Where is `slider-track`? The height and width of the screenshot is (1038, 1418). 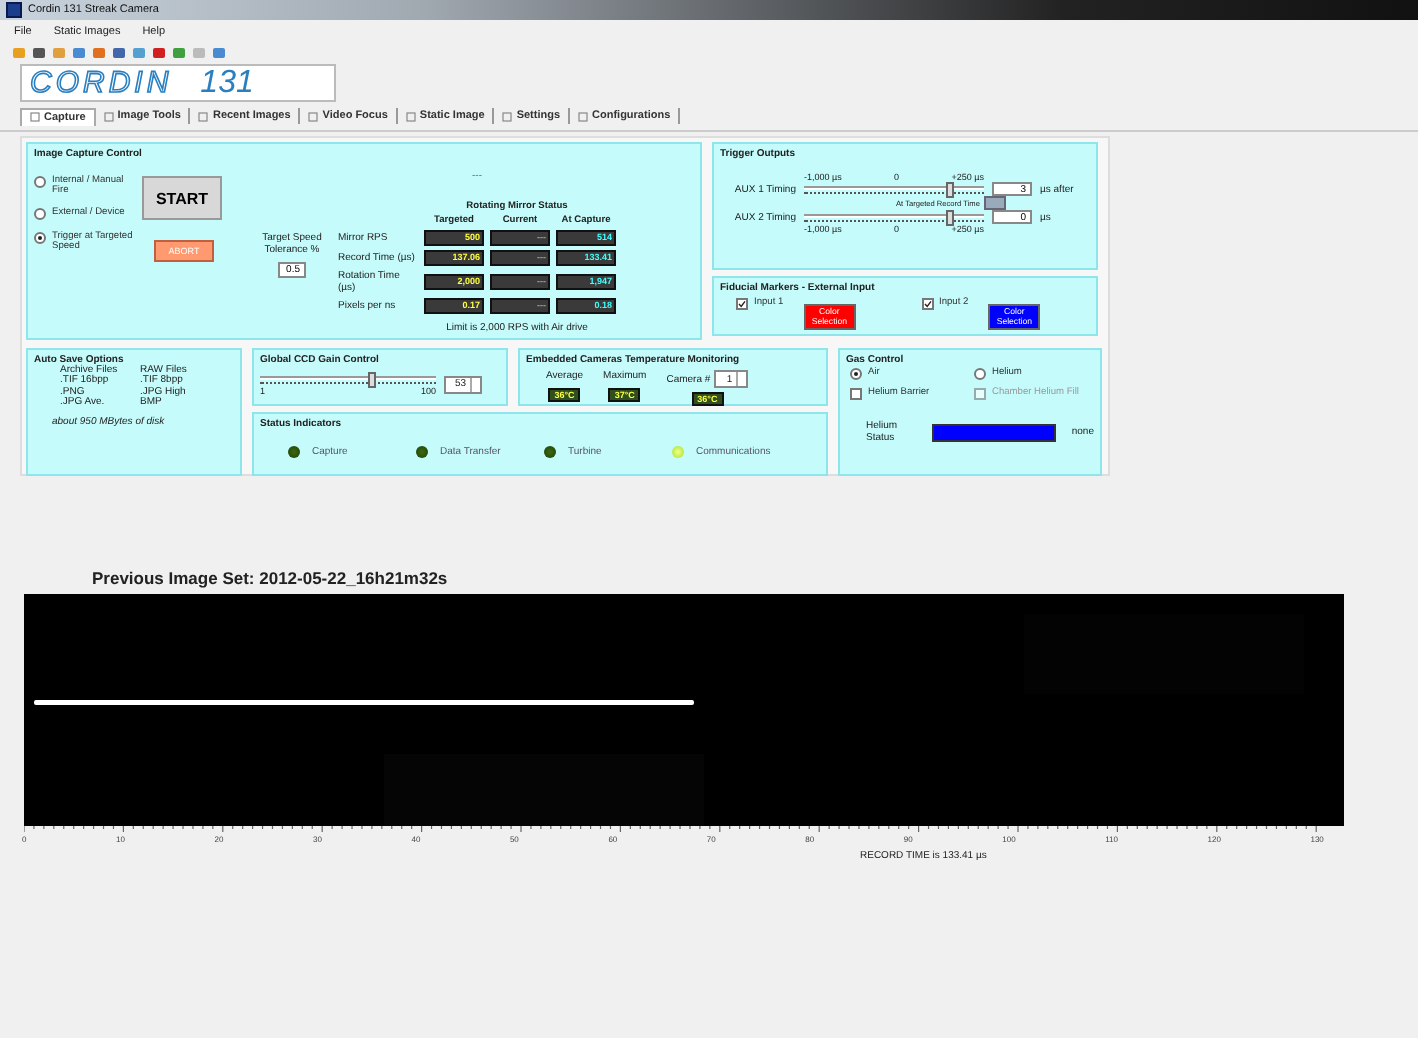
slider-track is located at coordinates (348, 379).